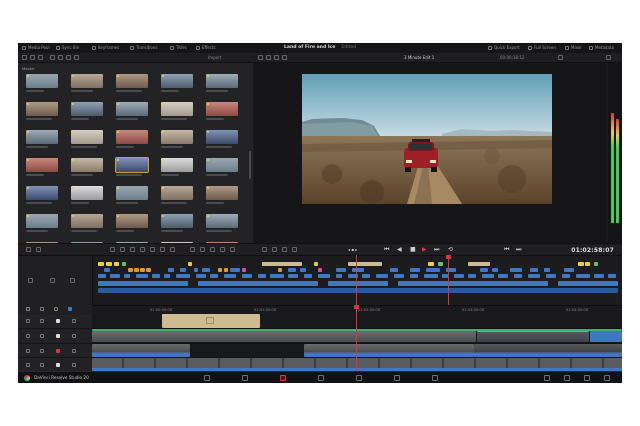 The image size is (640, 426). What do you see at coordinates (172, 249) in the screenshot?
I see `ripple-icon` at bounding box center [172, 249].